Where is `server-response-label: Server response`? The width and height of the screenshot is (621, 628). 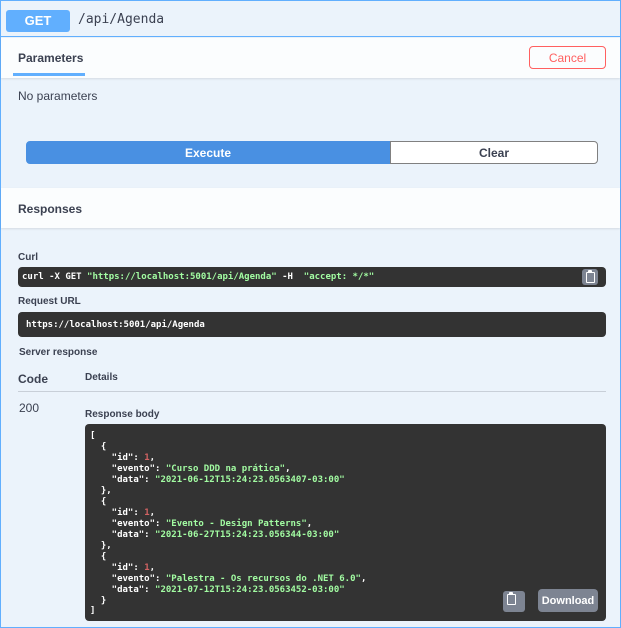
server-response-label: Server response is located at coordinates (58, 352).